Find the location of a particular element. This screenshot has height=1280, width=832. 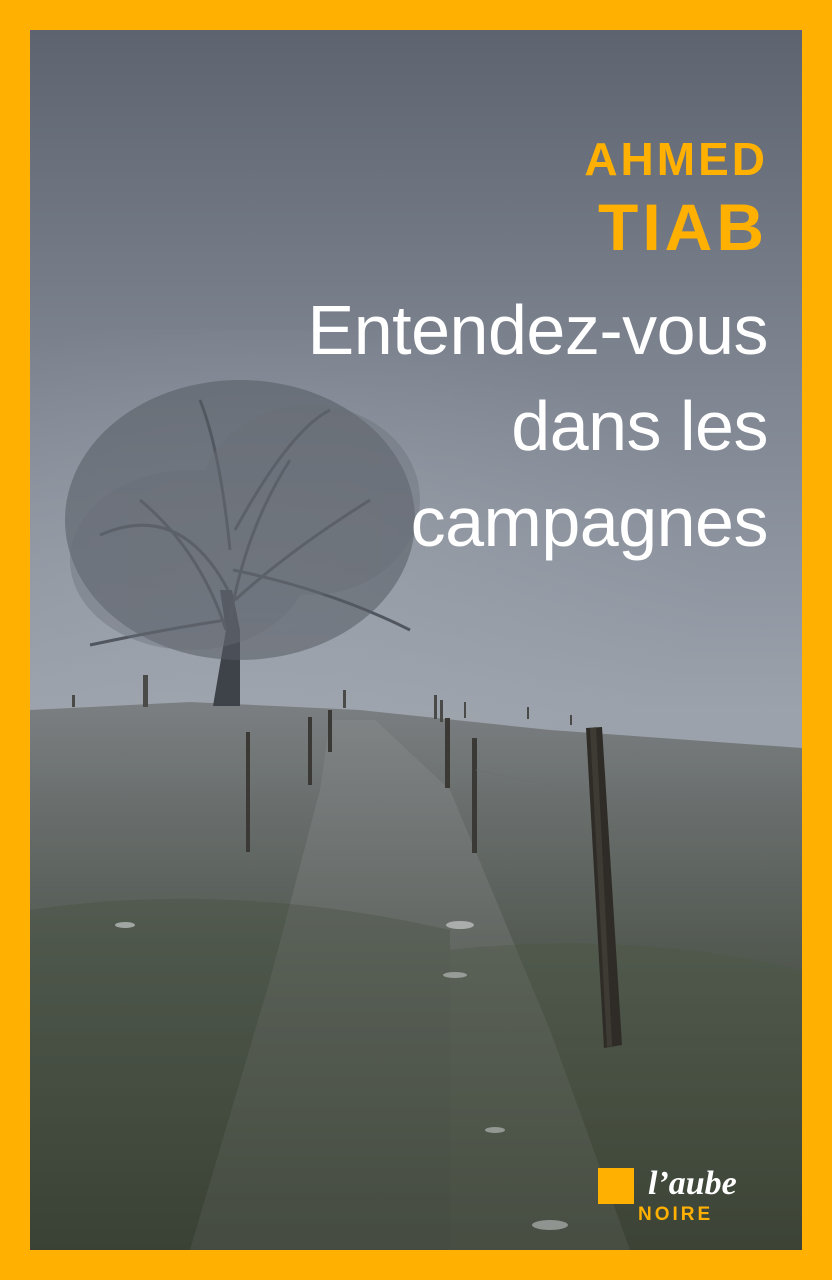

publisher-logo: l’aube NOIRE is located at coordinates (688, 1197).